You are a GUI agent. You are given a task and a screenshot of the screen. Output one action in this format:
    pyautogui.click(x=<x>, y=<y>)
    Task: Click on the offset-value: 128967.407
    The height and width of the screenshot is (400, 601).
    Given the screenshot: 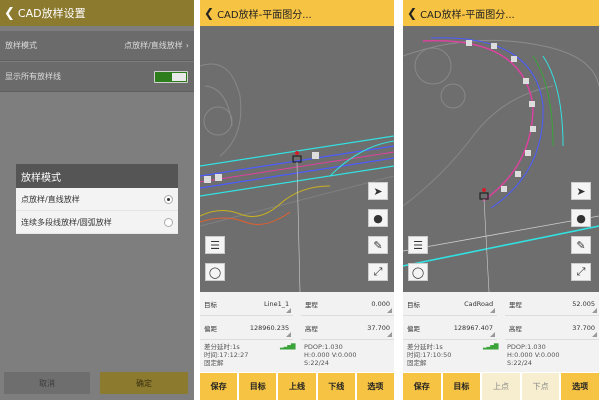 What is the action you would take?
    pyautogui.click(x=473, y=327)
    